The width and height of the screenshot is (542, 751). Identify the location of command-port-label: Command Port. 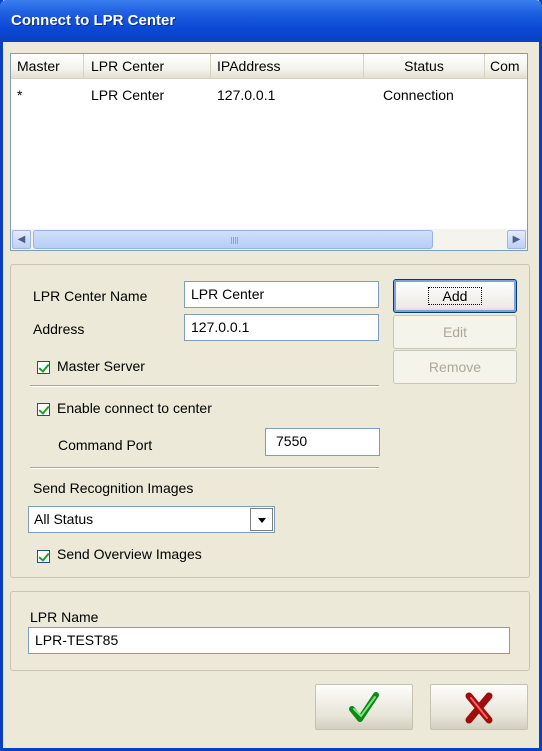
(105, 445).